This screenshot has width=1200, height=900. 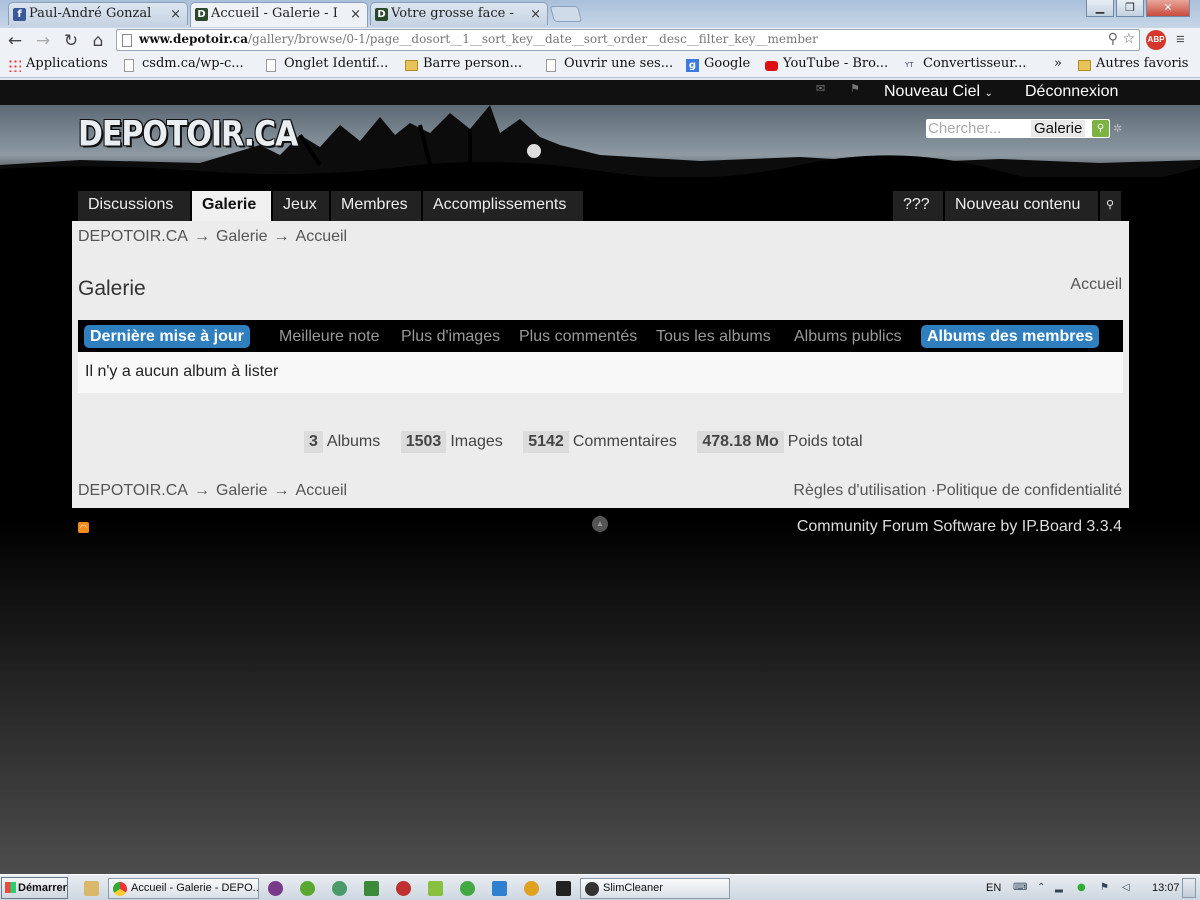 What do you see at coordinates (1051, 63) in the screenshot?
I see `bookmark-overflow-chevron: »` at bounding box center [1051, 63].